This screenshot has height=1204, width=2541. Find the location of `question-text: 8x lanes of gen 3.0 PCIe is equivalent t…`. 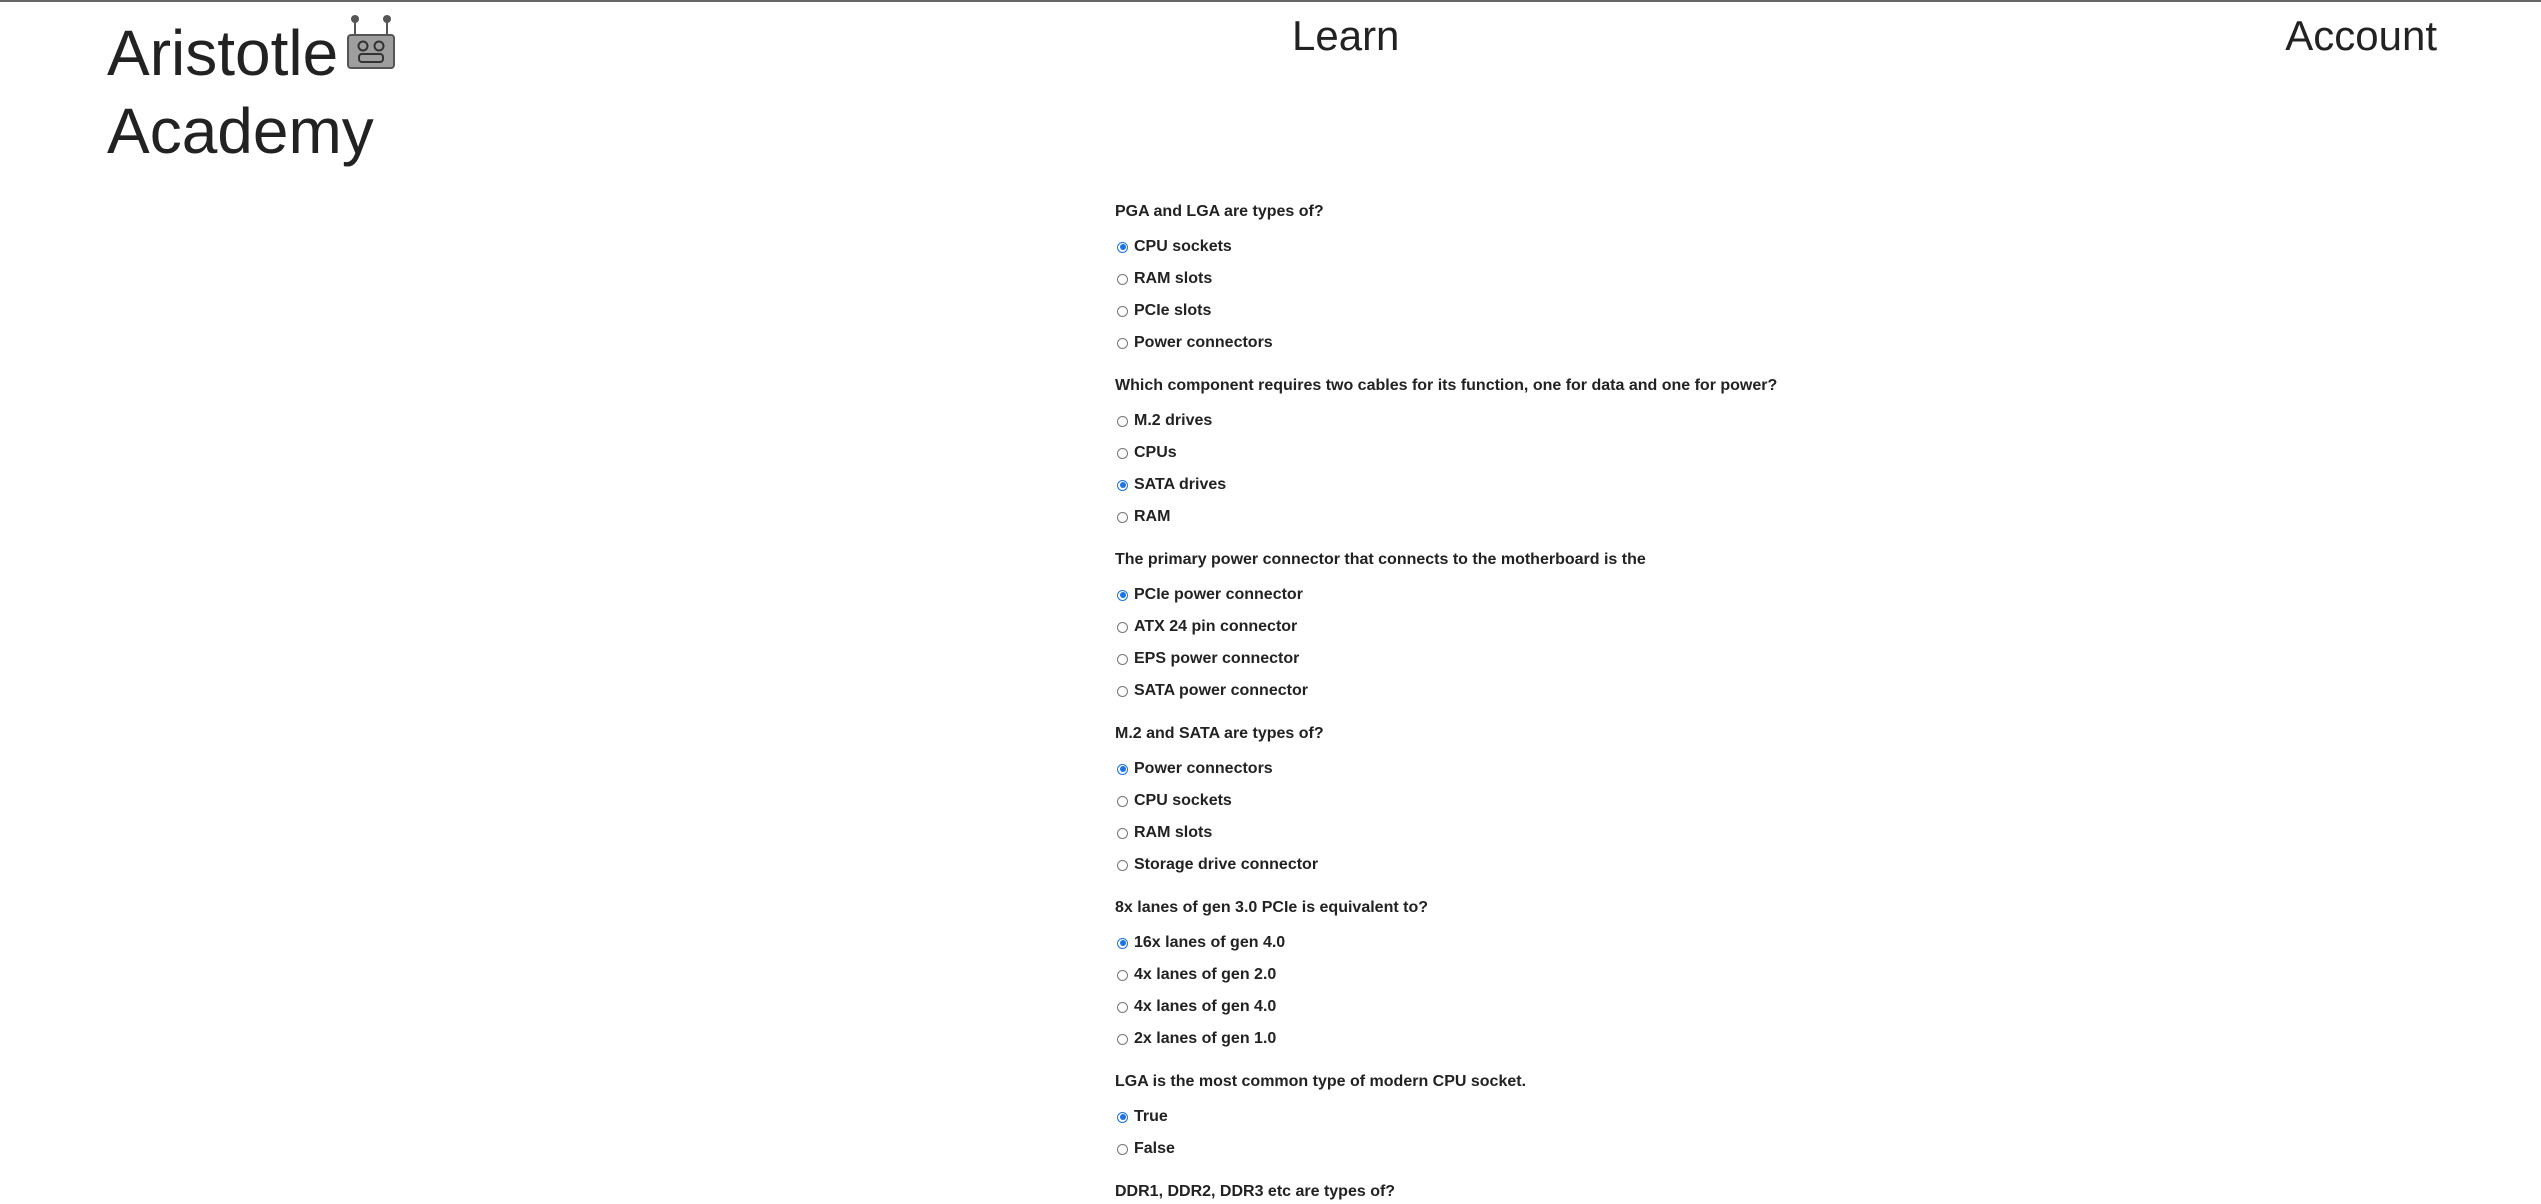

question-text: 8x lanes of gen 3.0 PCIe is equivalent t… is located at coordinates (1271, 907).